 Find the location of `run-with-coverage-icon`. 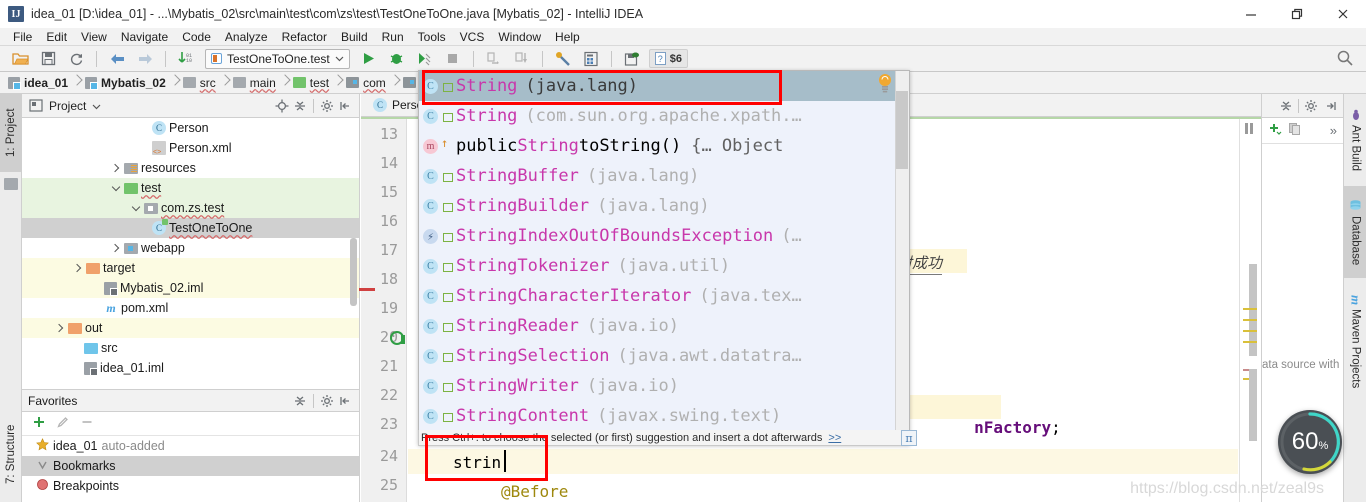

run-with-coverage-icon is located at coordinates (425, 59).